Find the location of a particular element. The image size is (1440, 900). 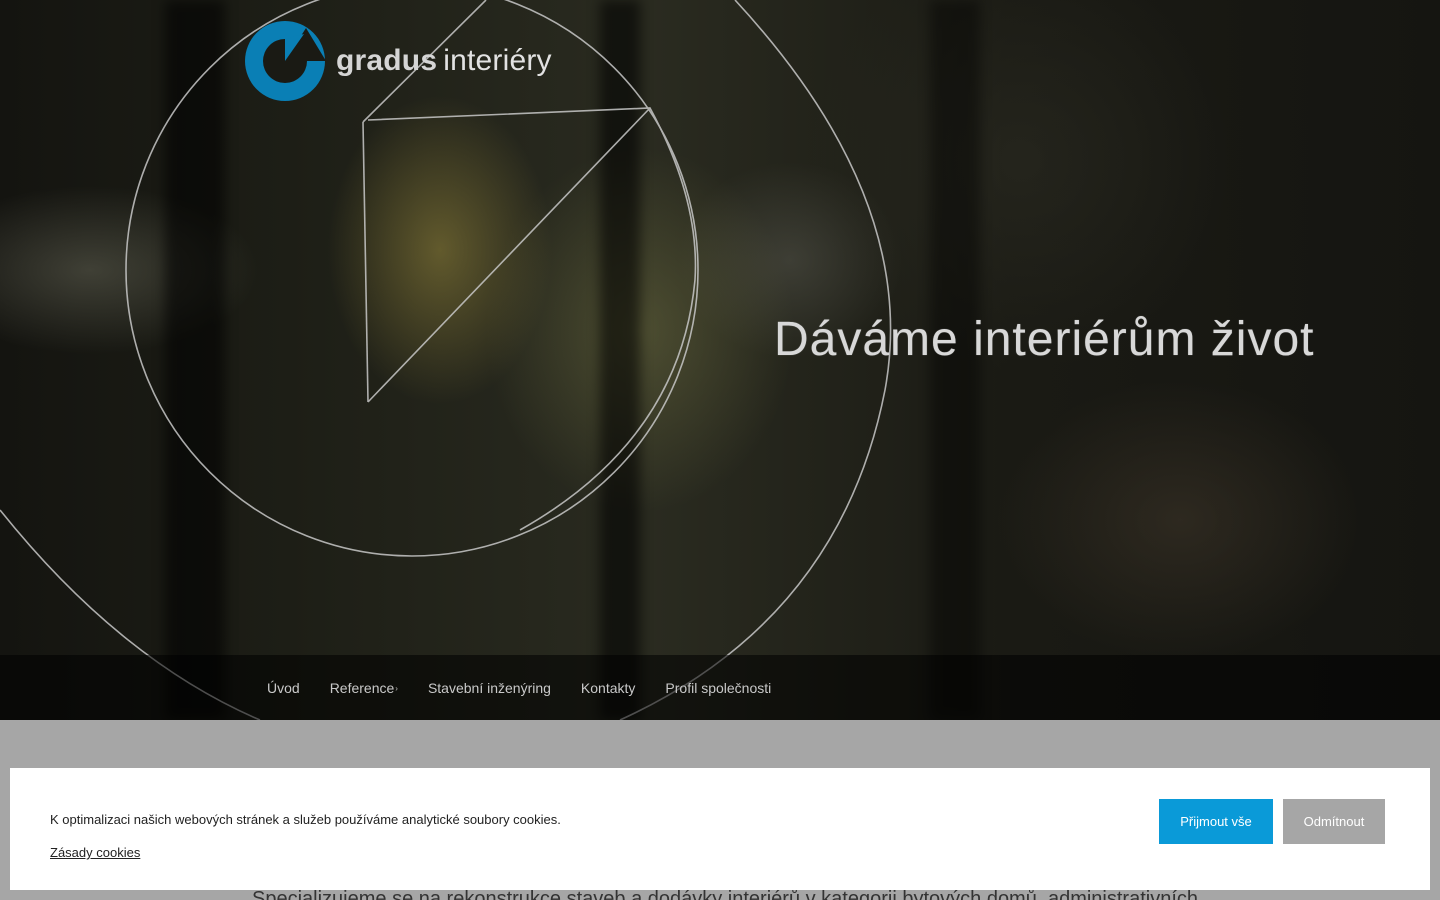

logo-wordmark-light: interiéry is located at coordinates (497, 60).